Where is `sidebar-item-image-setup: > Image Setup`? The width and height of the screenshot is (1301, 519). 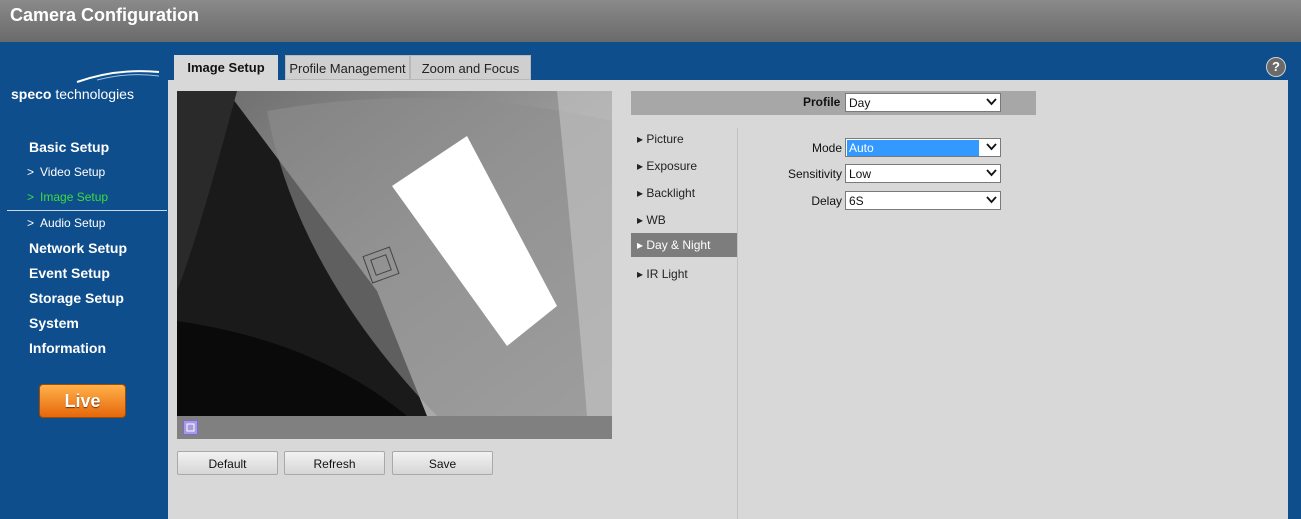 sidebar-item-image-setup: > Image Setup is located at coordinates (87, 198).